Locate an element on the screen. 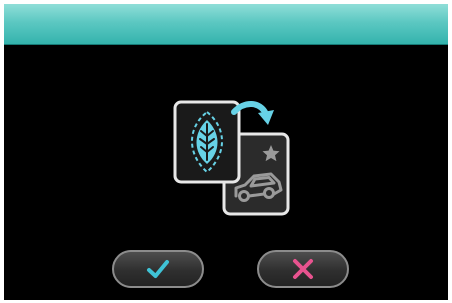 The image size is (452, 303). confirm-button is located at coordinates (158, 269).